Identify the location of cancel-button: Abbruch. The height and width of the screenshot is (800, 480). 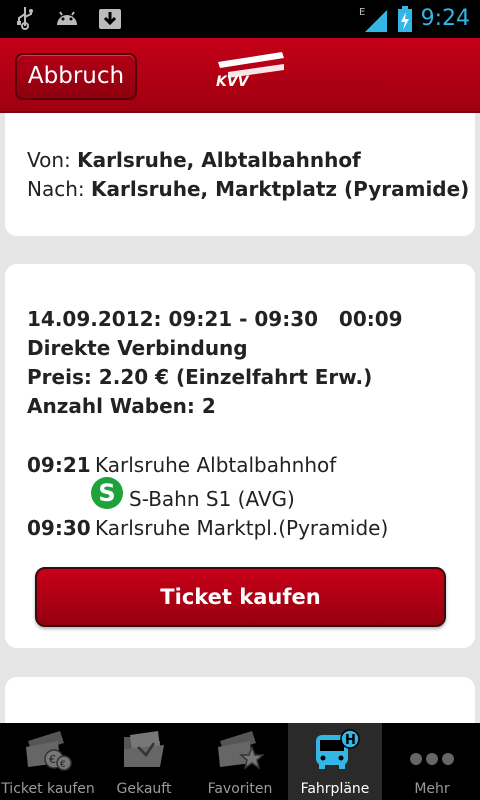
(76, 76).